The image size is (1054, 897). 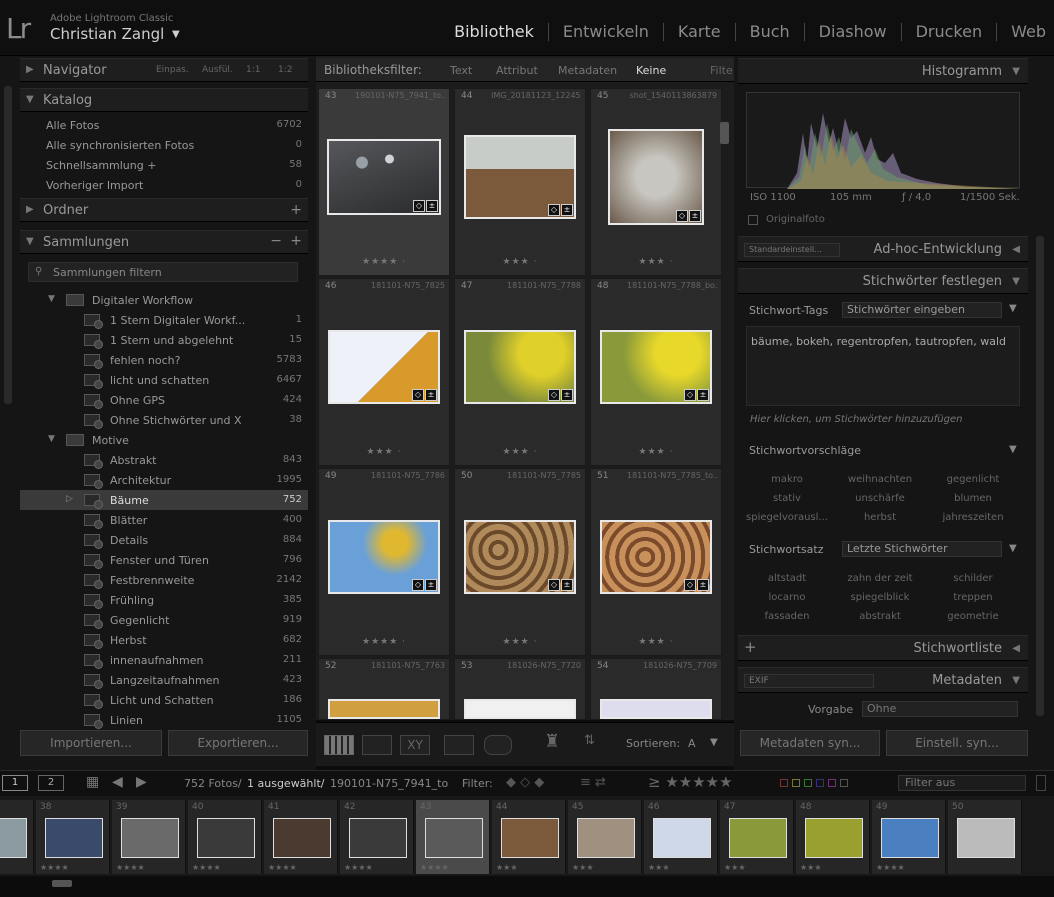 What do you see at coordinates (714, 742) in the screenshot?
I see `chevron-down-icon: ▼` at bounding box center [714, 742].